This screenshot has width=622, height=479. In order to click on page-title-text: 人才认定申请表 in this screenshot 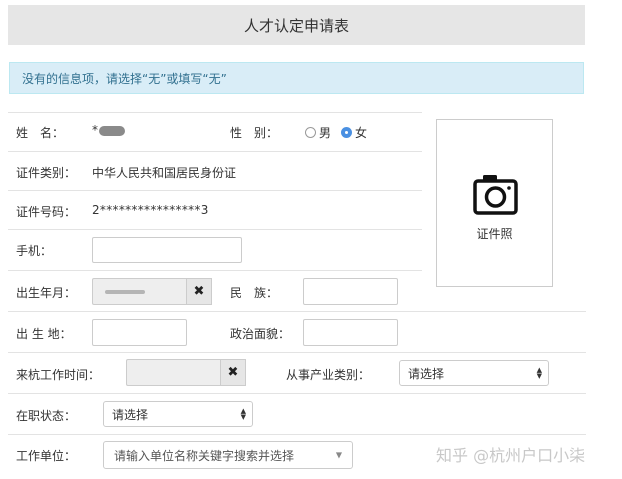, I will do `click(296, 25)`.